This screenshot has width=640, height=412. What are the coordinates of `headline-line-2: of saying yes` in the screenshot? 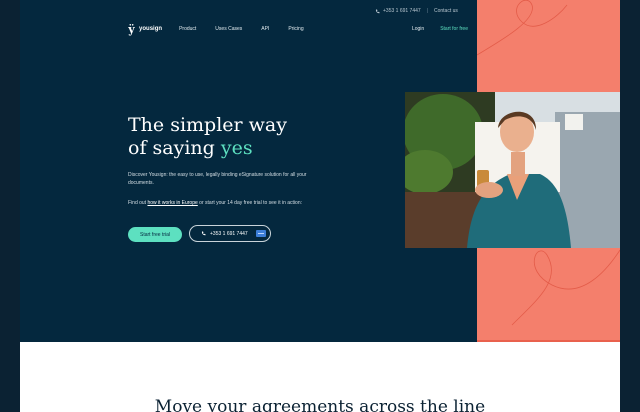 It's located at (238, 148).